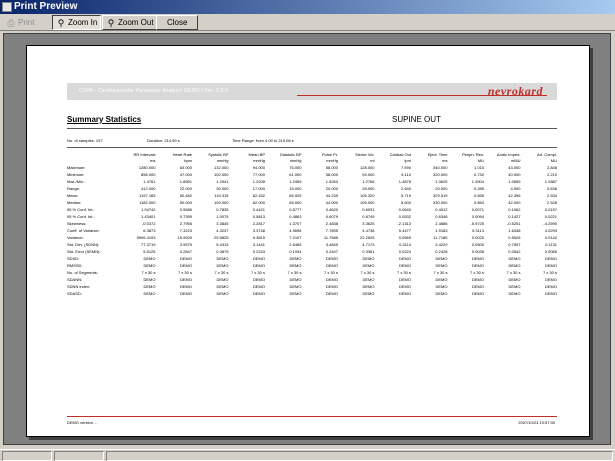  What do you see at coordinates (258, 244) in the screenshot?
I see `table-cell: 3.1441` at bounding box center [258, 244].